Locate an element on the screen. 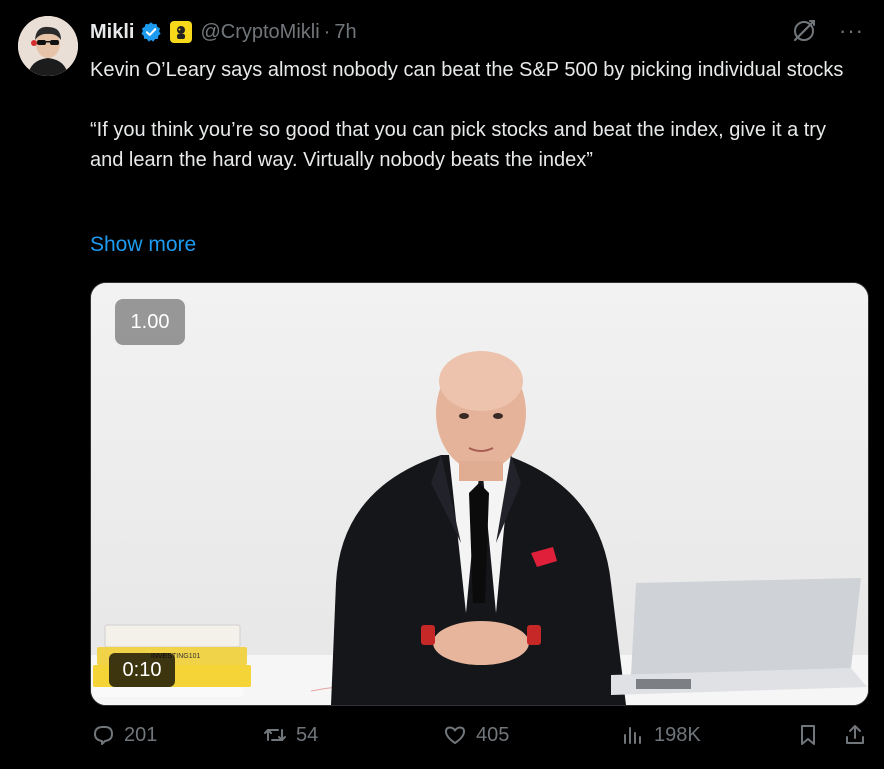 This screenshot has height=769, width=884. views-count: 198K is located at coordinates (677, 734).